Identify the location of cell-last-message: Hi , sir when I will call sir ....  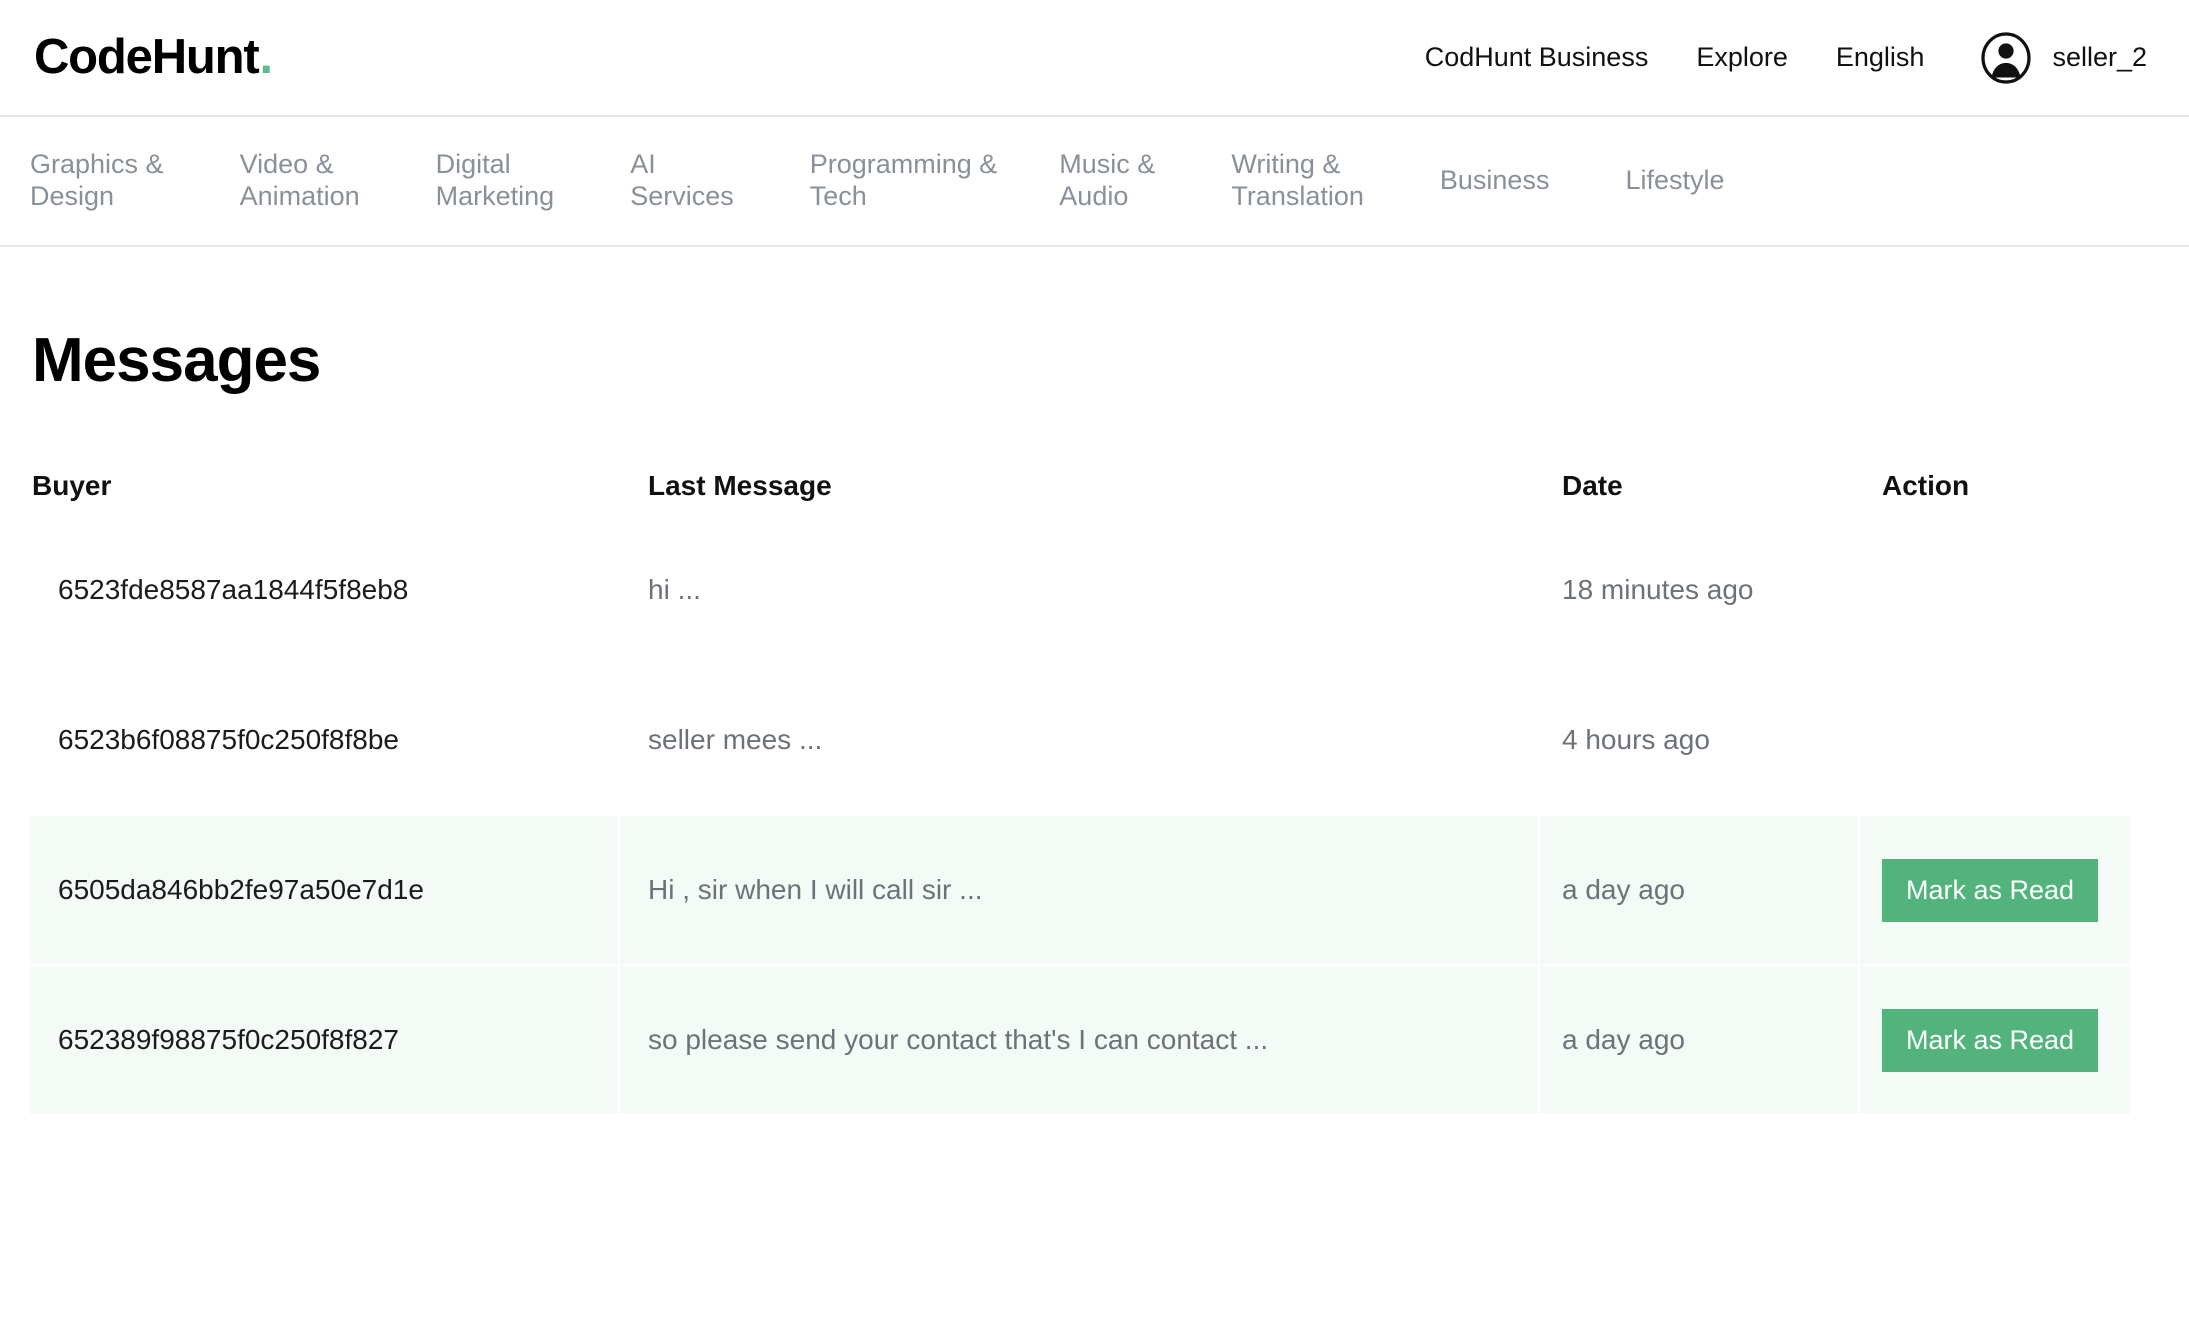
(1080, 891).